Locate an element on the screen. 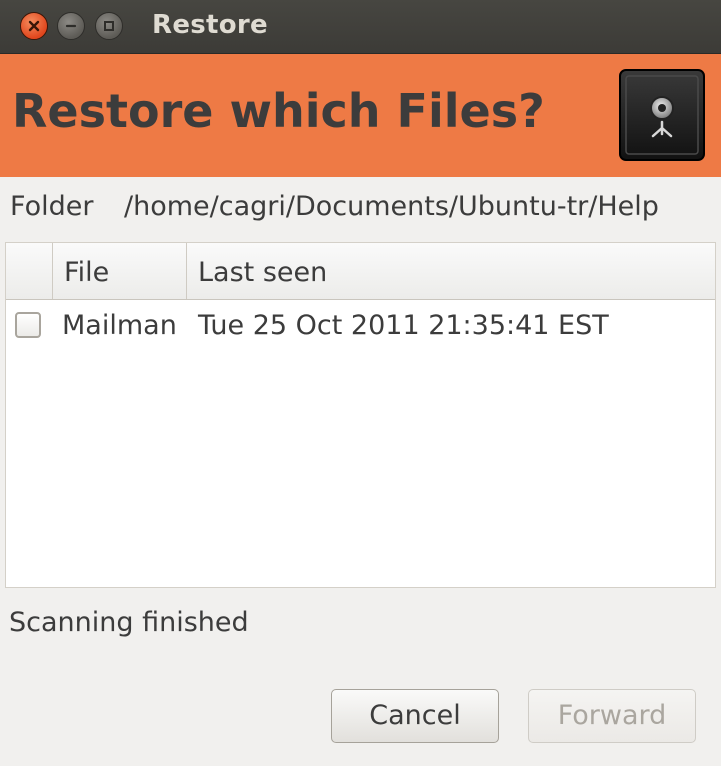 The image size is (721, 766). table-header: File Last seen is located at coordinates (360, 271).